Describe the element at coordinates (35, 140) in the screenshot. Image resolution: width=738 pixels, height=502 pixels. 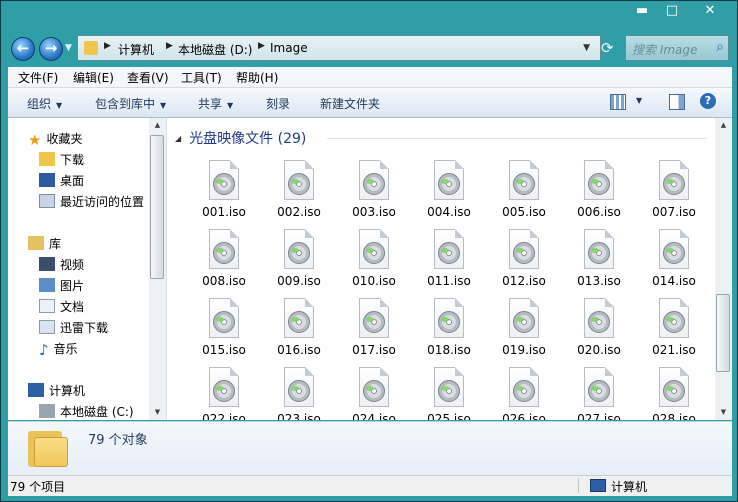
I see `star-icon: ★` at that location.